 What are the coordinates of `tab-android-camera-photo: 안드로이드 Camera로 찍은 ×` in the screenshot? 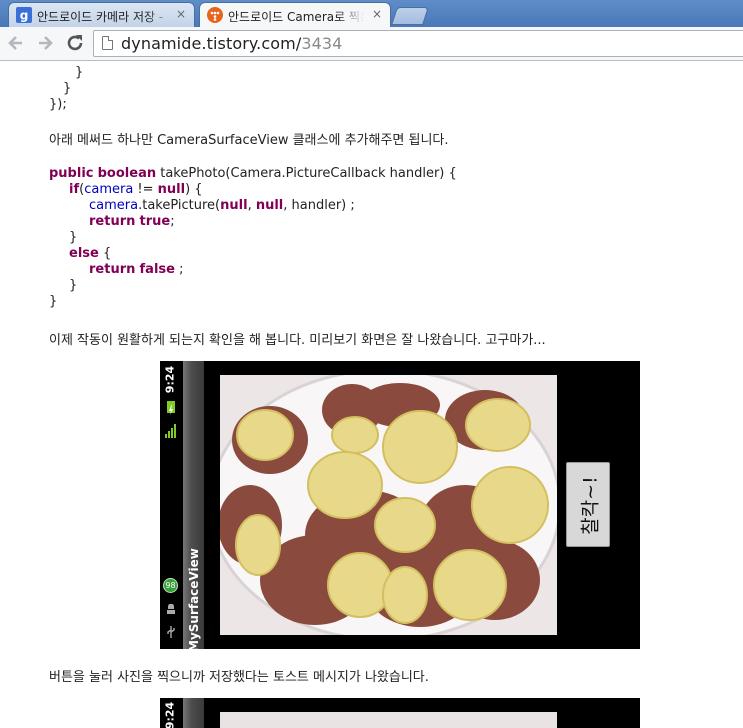 It's located at (295, 14).